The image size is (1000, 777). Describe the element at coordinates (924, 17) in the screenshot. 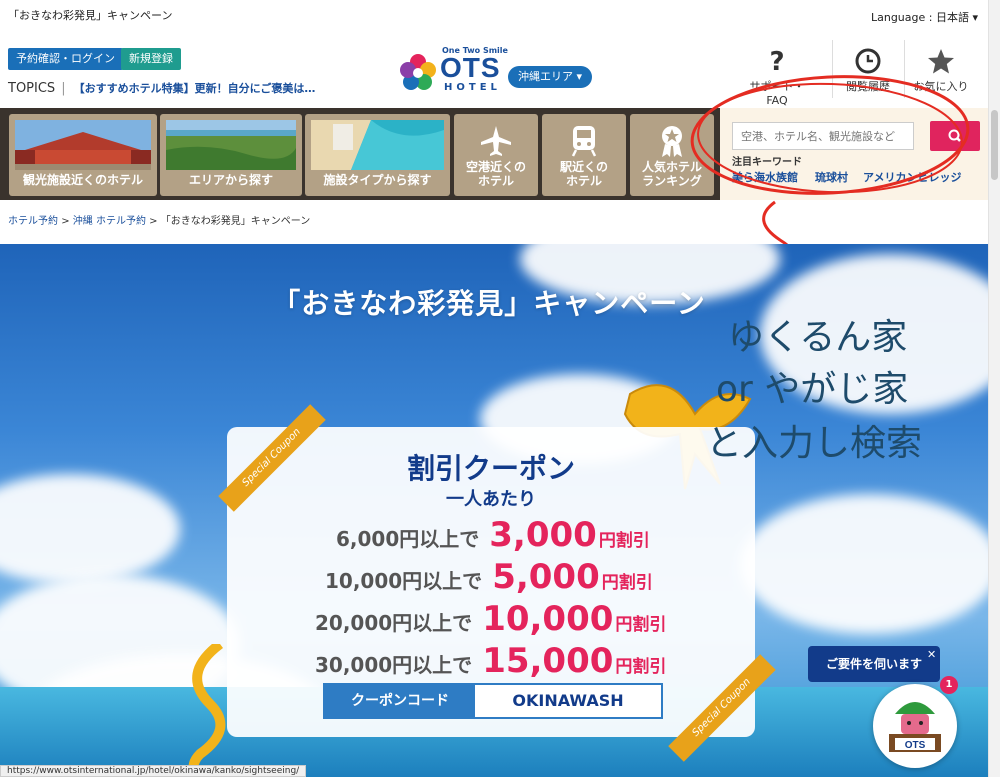

I see `language-selector: Language : 日本語 ▾` at that location.